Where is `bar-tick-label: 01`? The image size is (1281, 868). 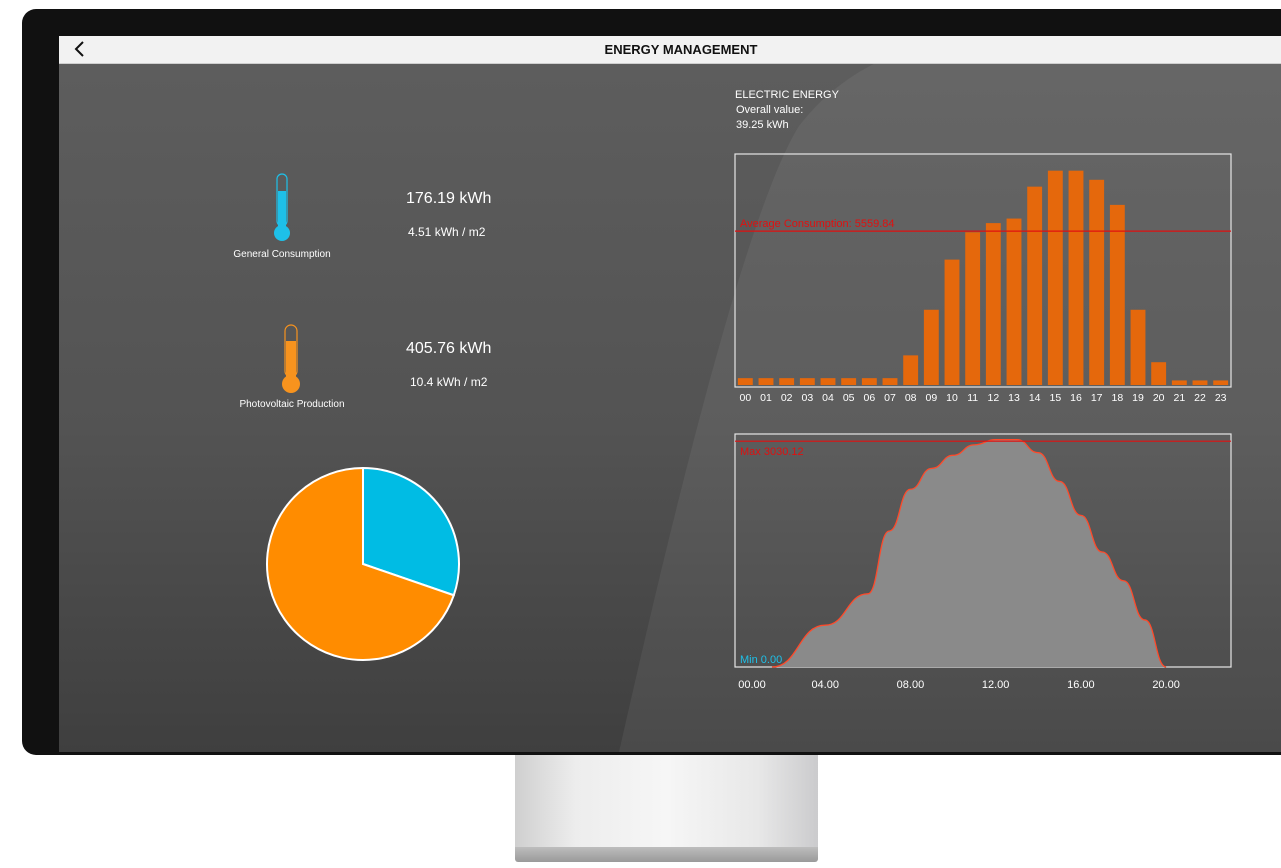 bar-tick-label: 01 is located at coordinates (766, 397).